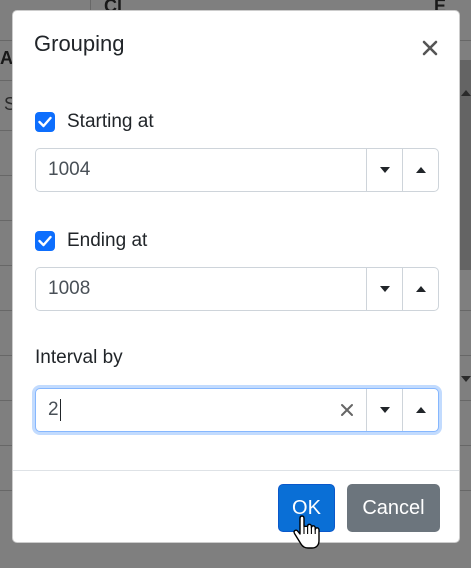  I want to click on ending-at-input: 1008, so click(201, 289).